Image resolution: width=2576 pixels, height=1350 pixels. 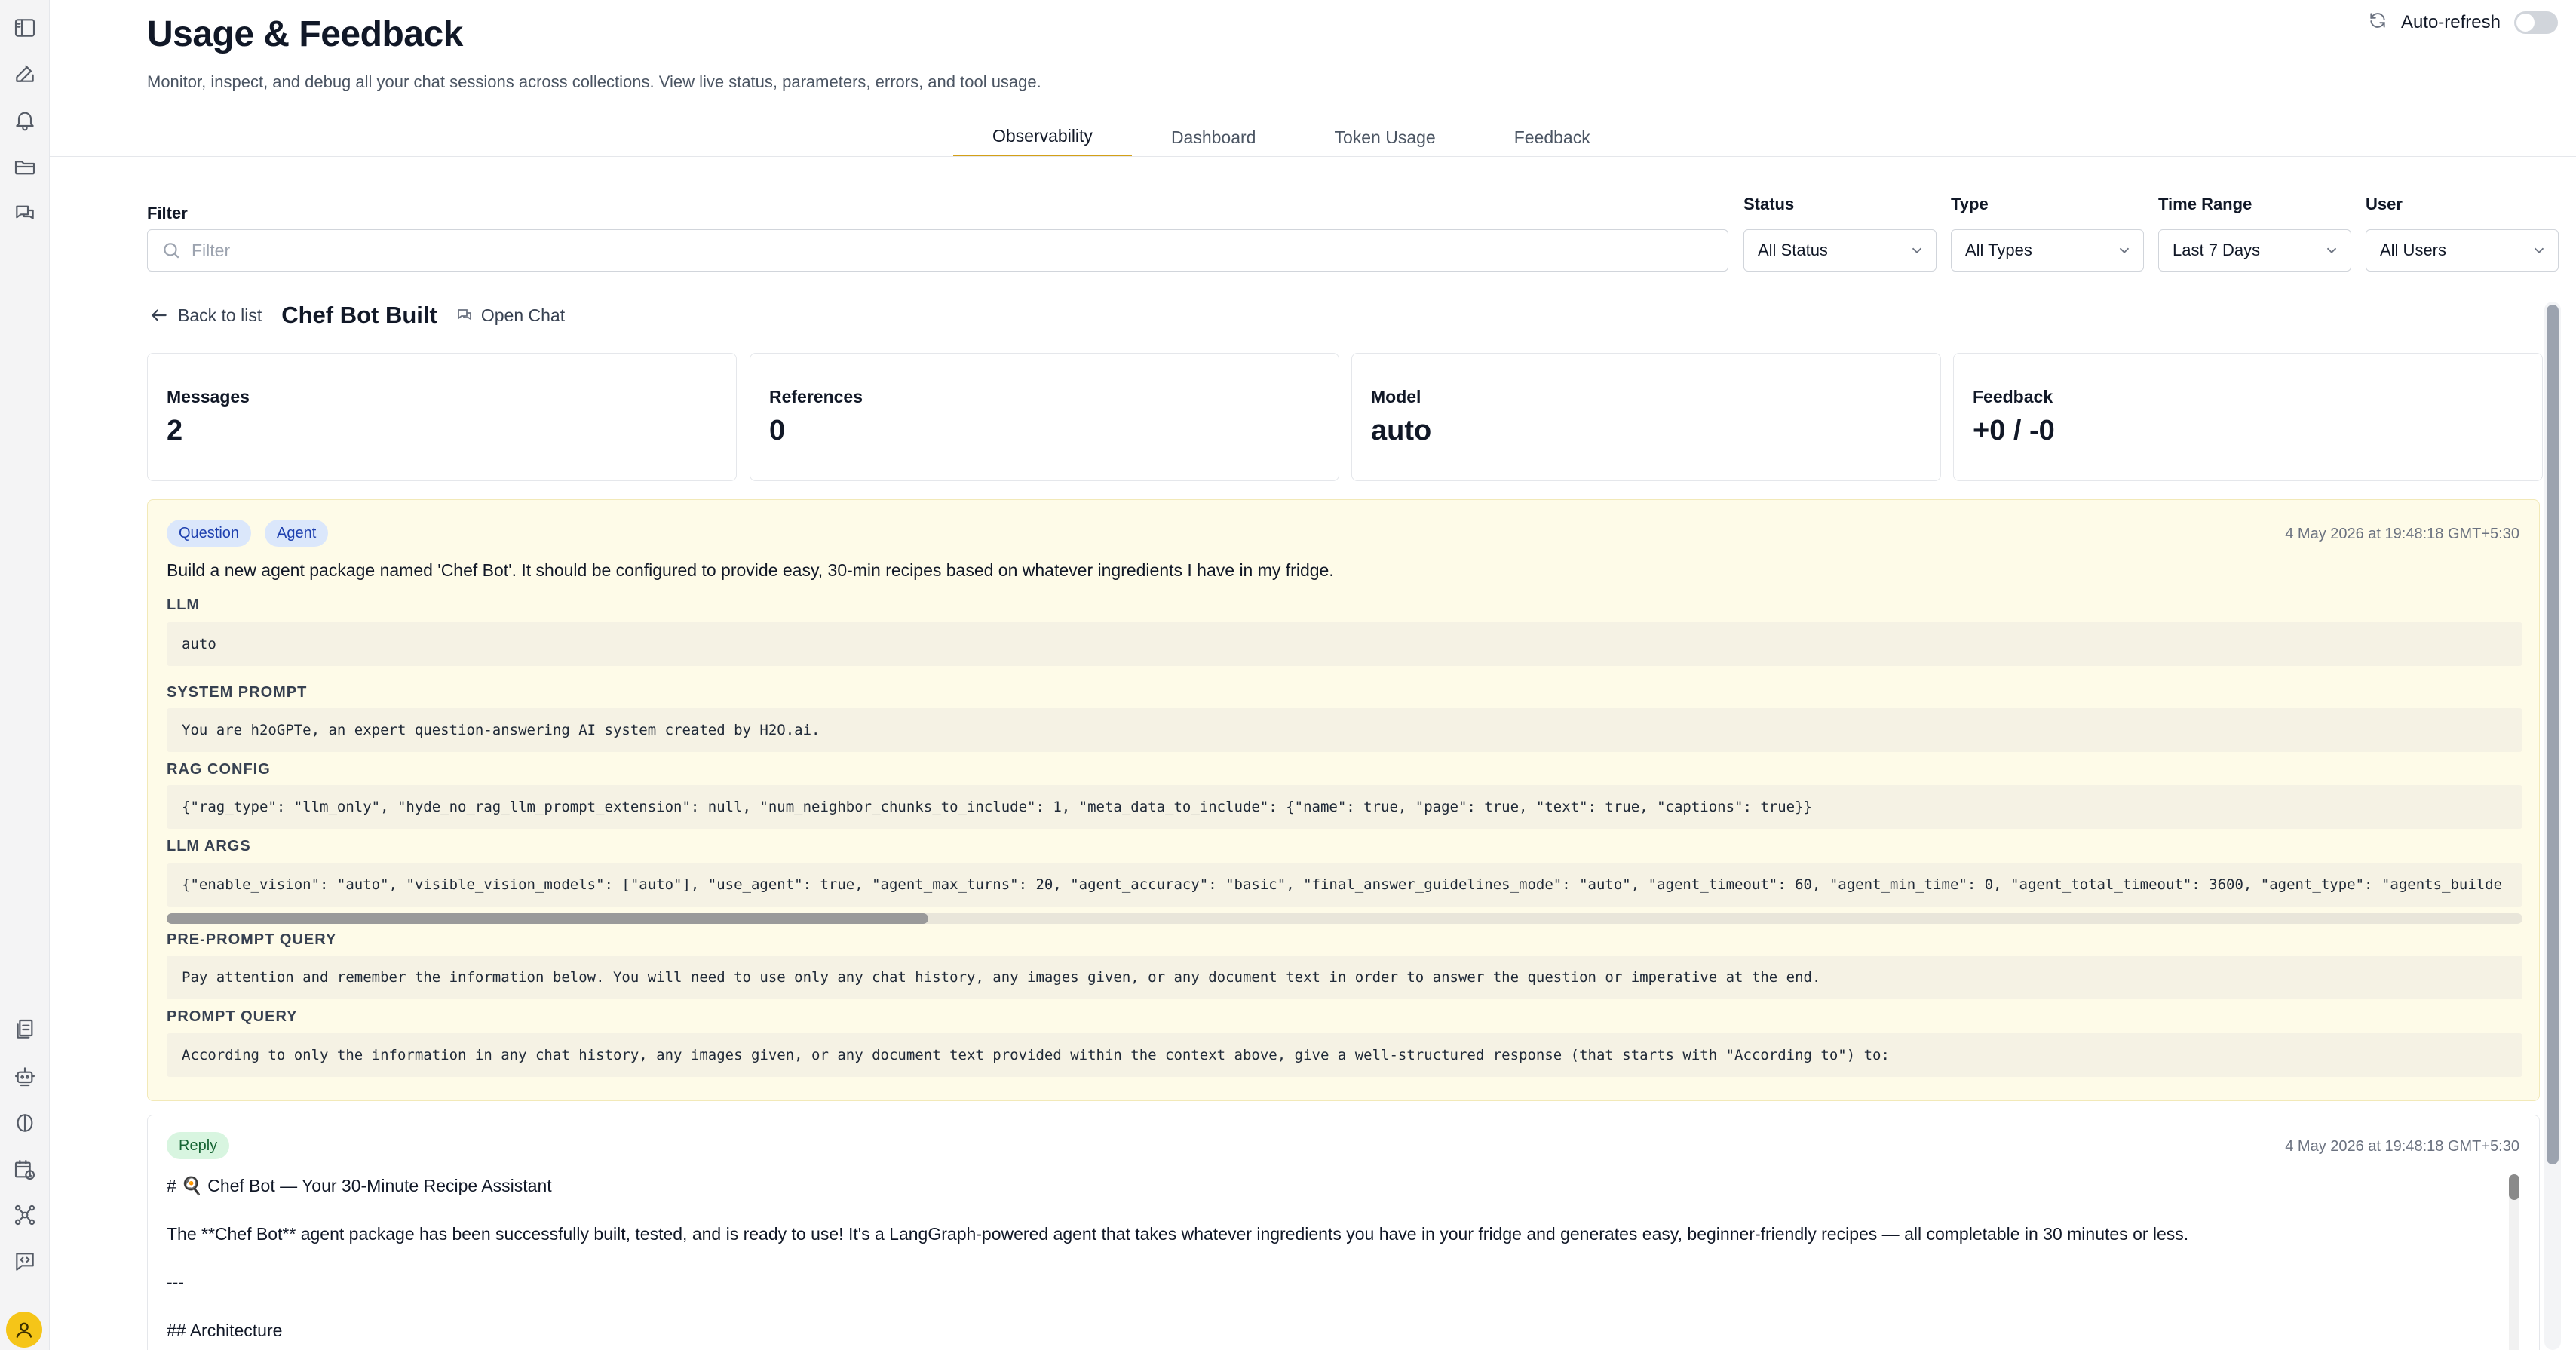 I want to click on type-select-value: All Types, so click(x=1998, y=250).